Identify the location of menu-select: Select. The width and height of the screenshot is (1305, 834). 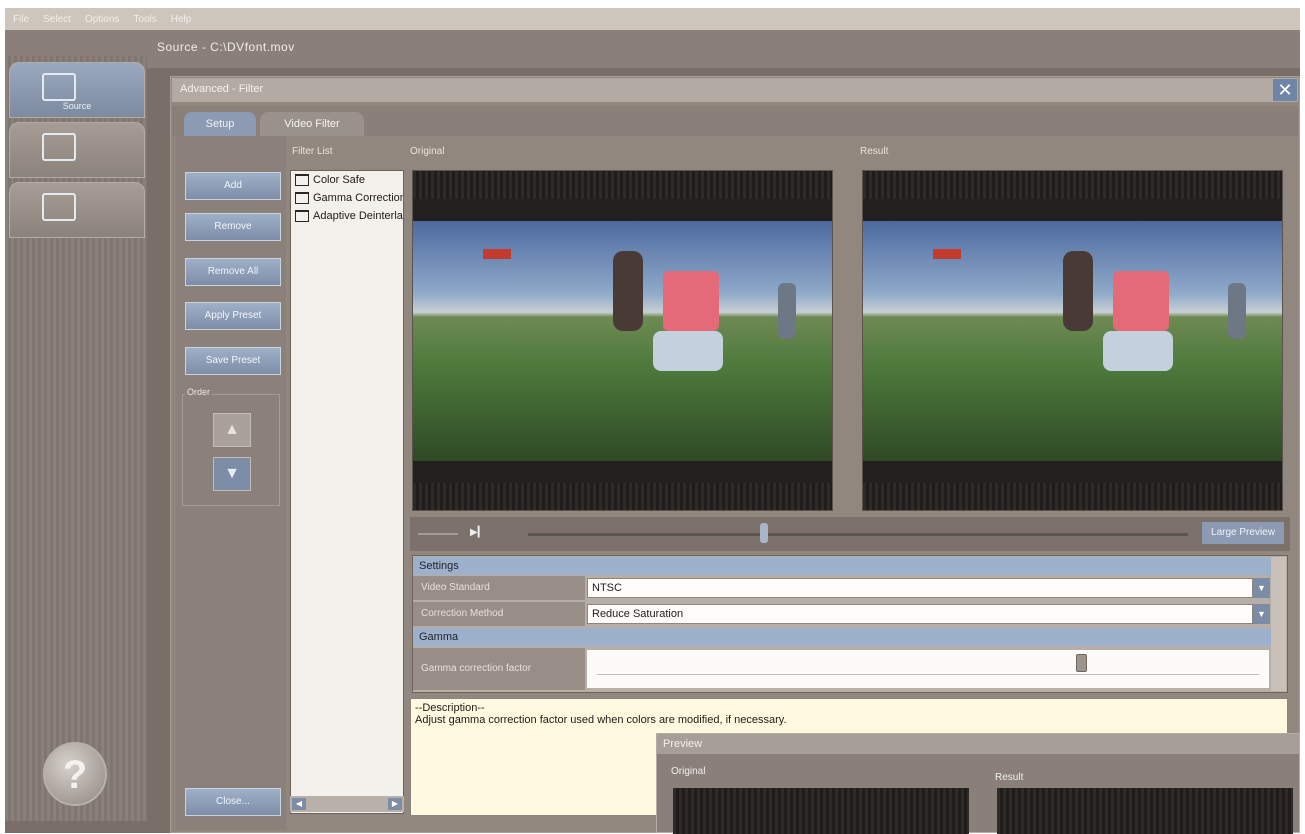
(57, 19).